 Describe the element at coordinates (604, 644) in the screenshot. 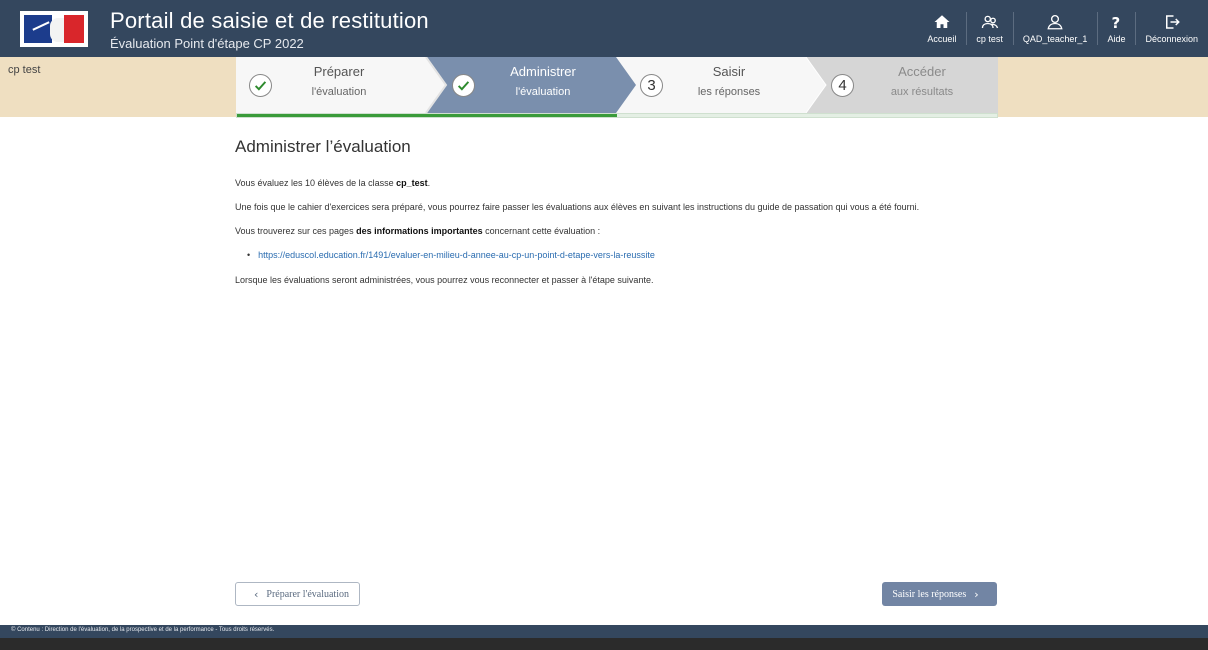

I see `taskbar-strip` at that location.